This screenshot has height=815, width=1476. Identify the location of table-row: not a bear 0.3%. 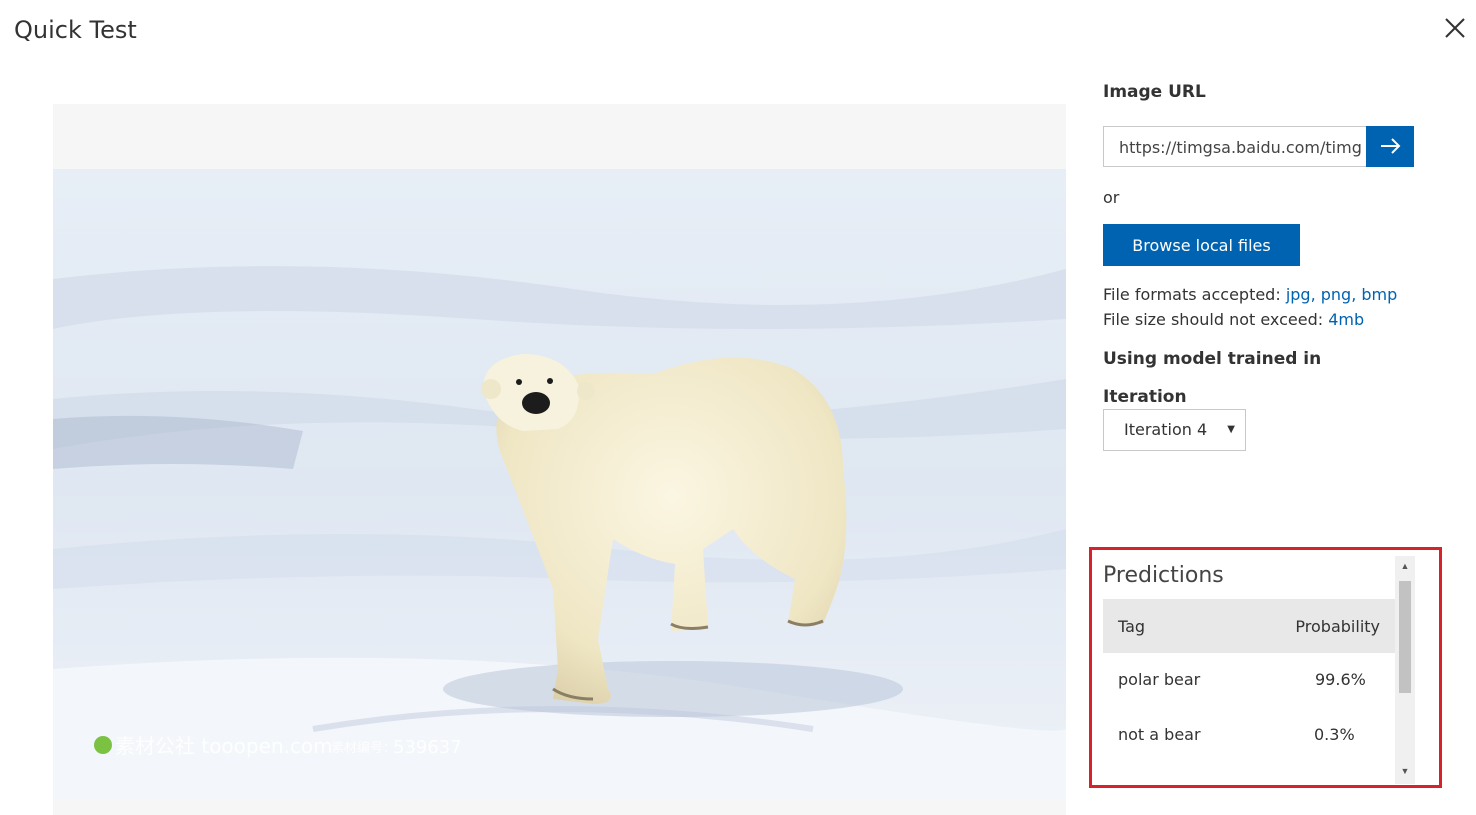
(1249, 735).